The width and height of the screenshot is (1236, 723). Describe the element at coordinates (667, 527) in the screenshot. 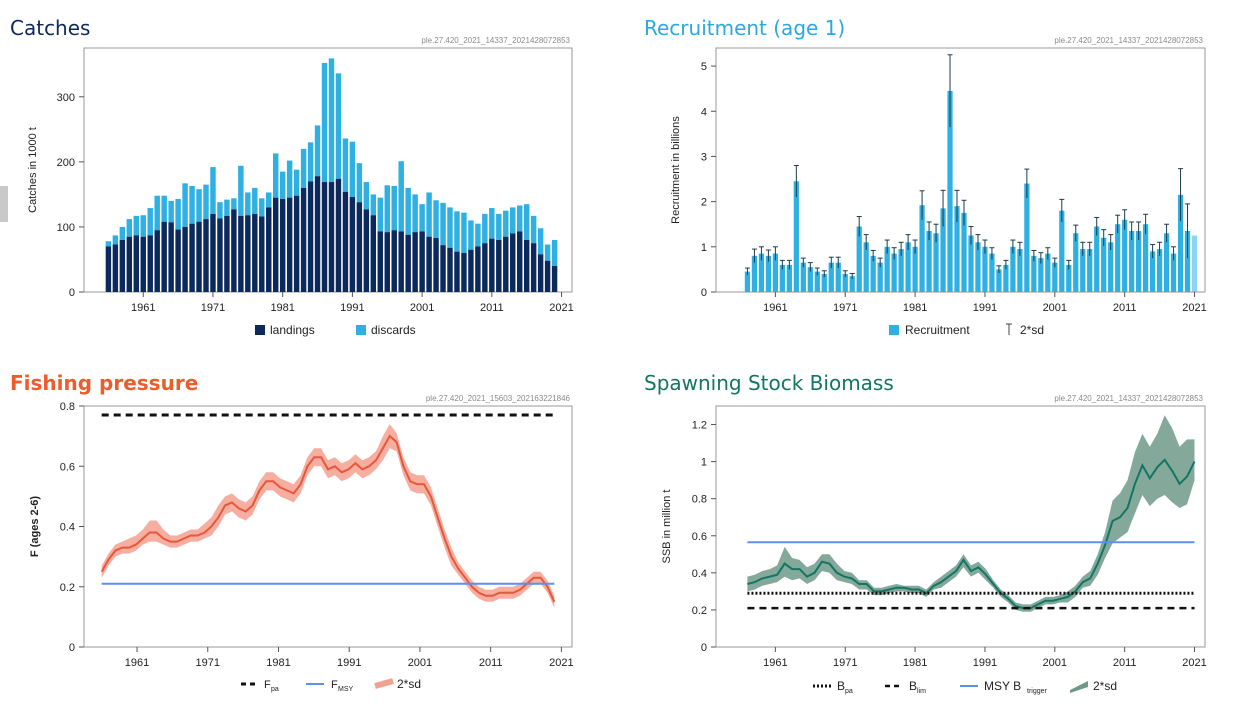

I see `y-axis-label: SSB in million t` at that location.